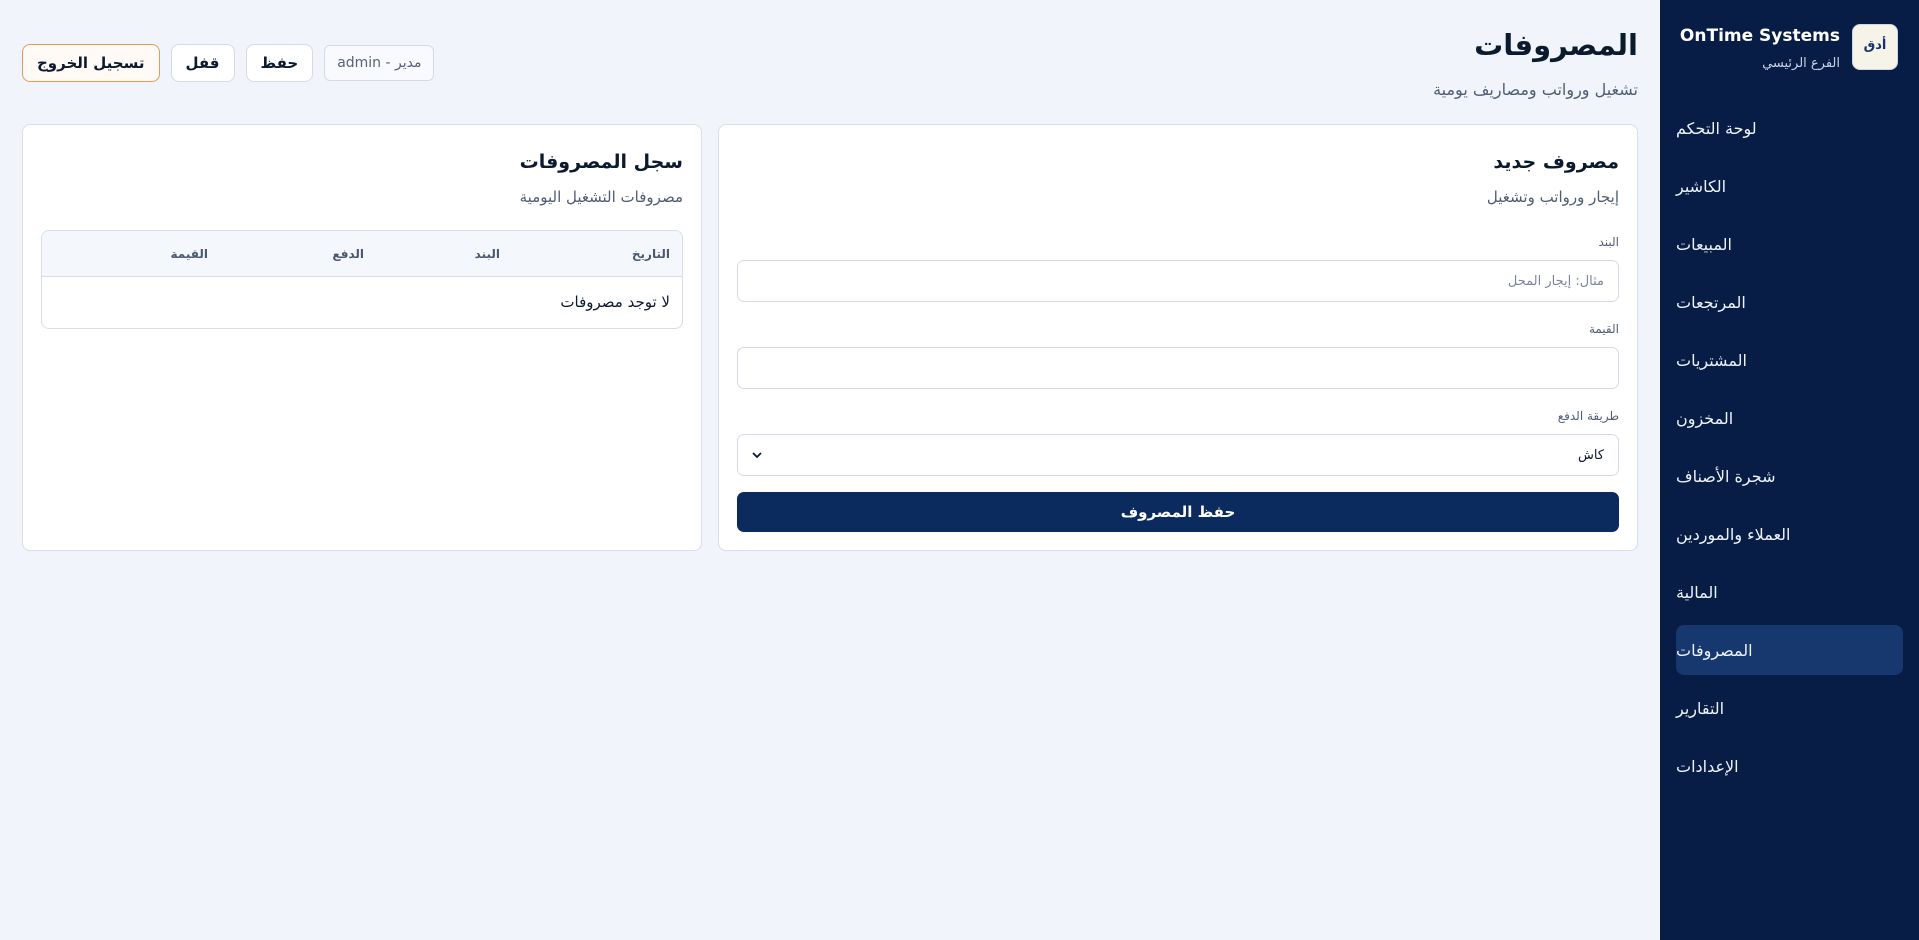 Image resolution: width=1919 pixels, height=940 pixels. What do you see at coordinates (1590, 455) in the screenshot?
I see `payment-method-value: كاش` at bounding box center [1590, 455].